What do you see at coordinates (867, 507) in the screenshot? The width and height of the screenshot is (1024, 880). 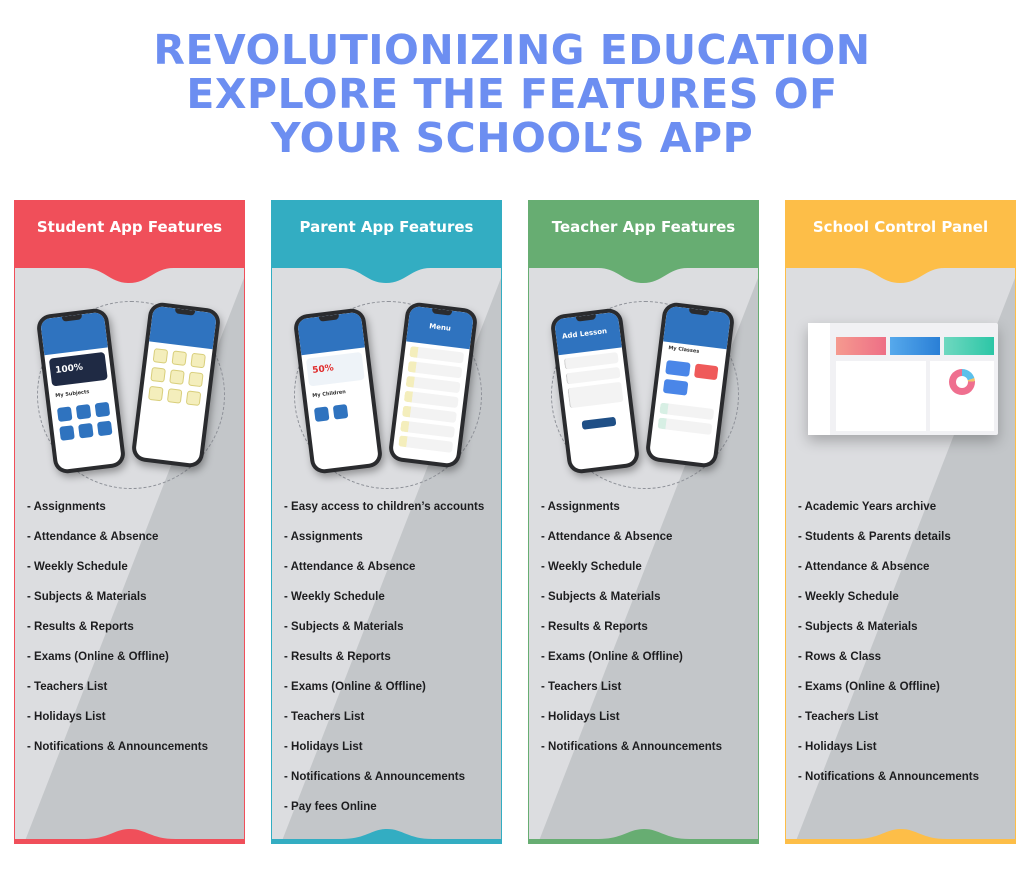 I see `feature-item: - Academic Years archive` at bounding box center [867, 507].